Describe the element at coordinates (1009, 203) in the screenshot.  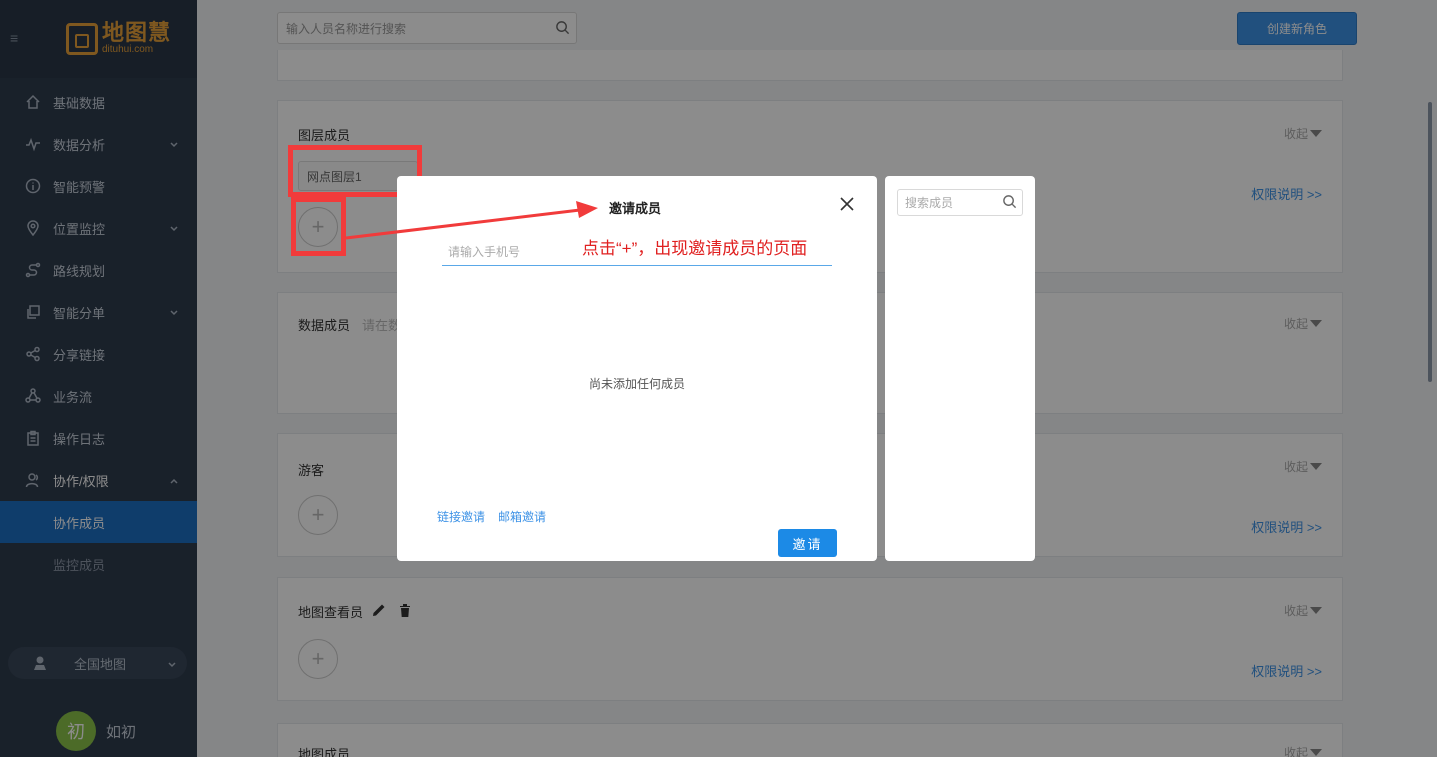
I see `search-icon` at that location.